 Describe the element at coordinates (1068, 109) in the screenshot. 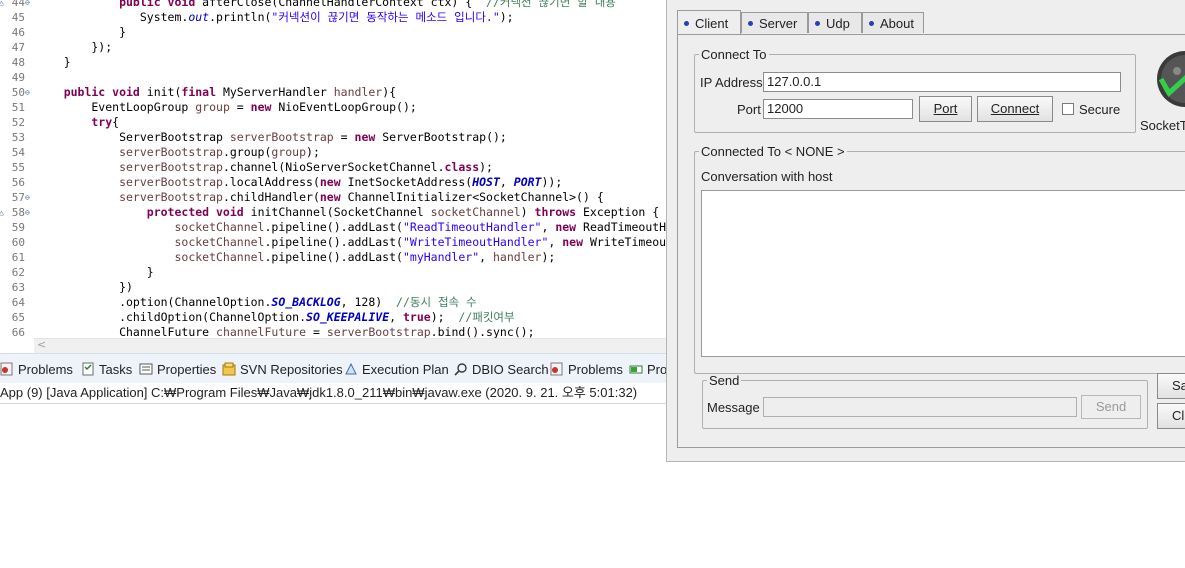

I see `secure-checkbox` at that location.